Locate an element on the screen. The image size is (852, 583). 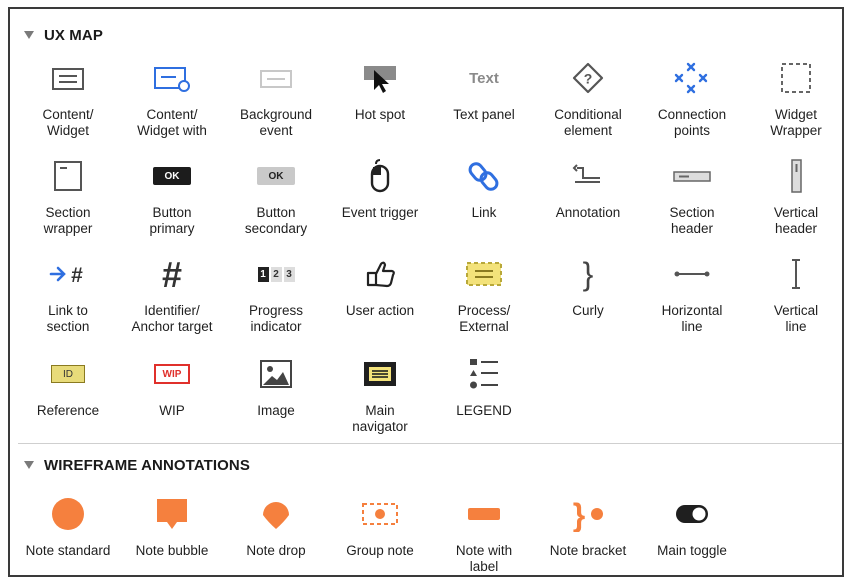
content-widget-with-icon is located at coordinates (172, 78).